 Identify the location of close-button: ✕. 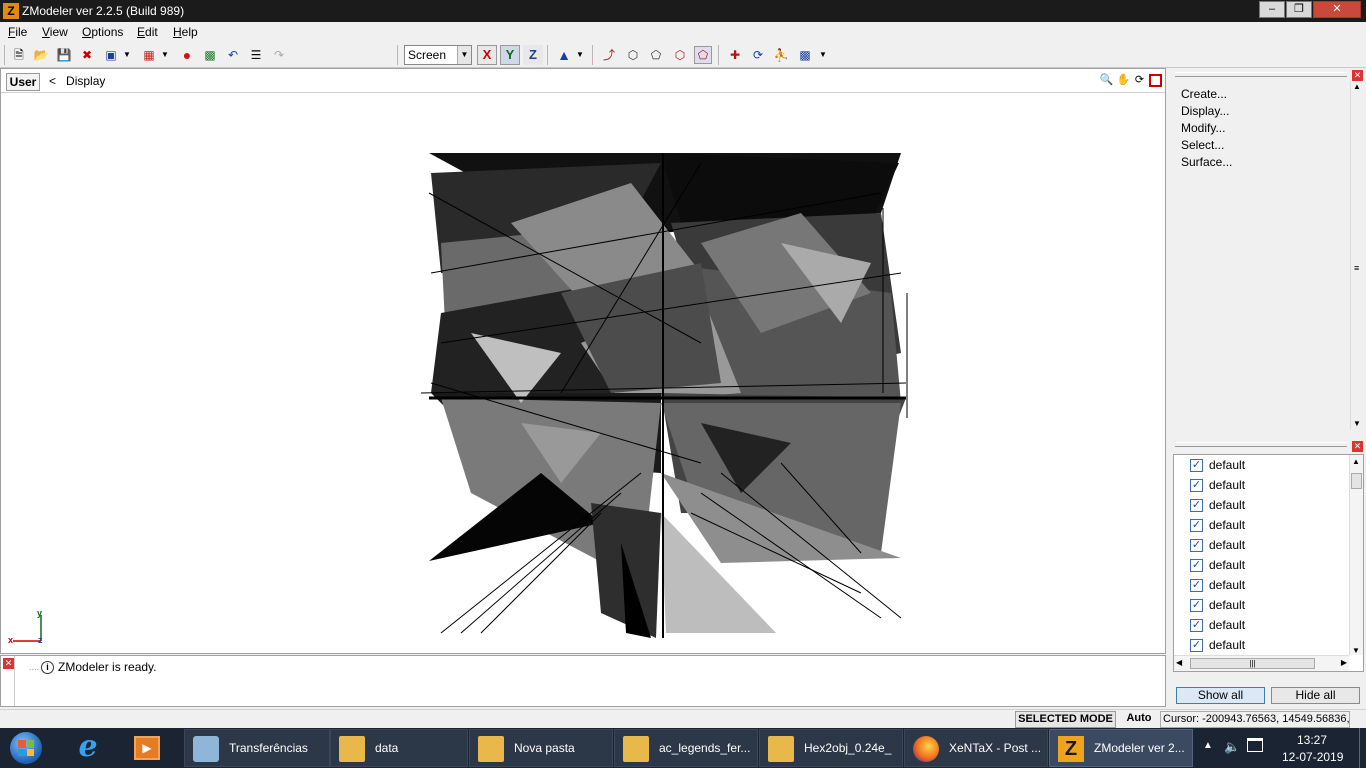
(1337, 9).